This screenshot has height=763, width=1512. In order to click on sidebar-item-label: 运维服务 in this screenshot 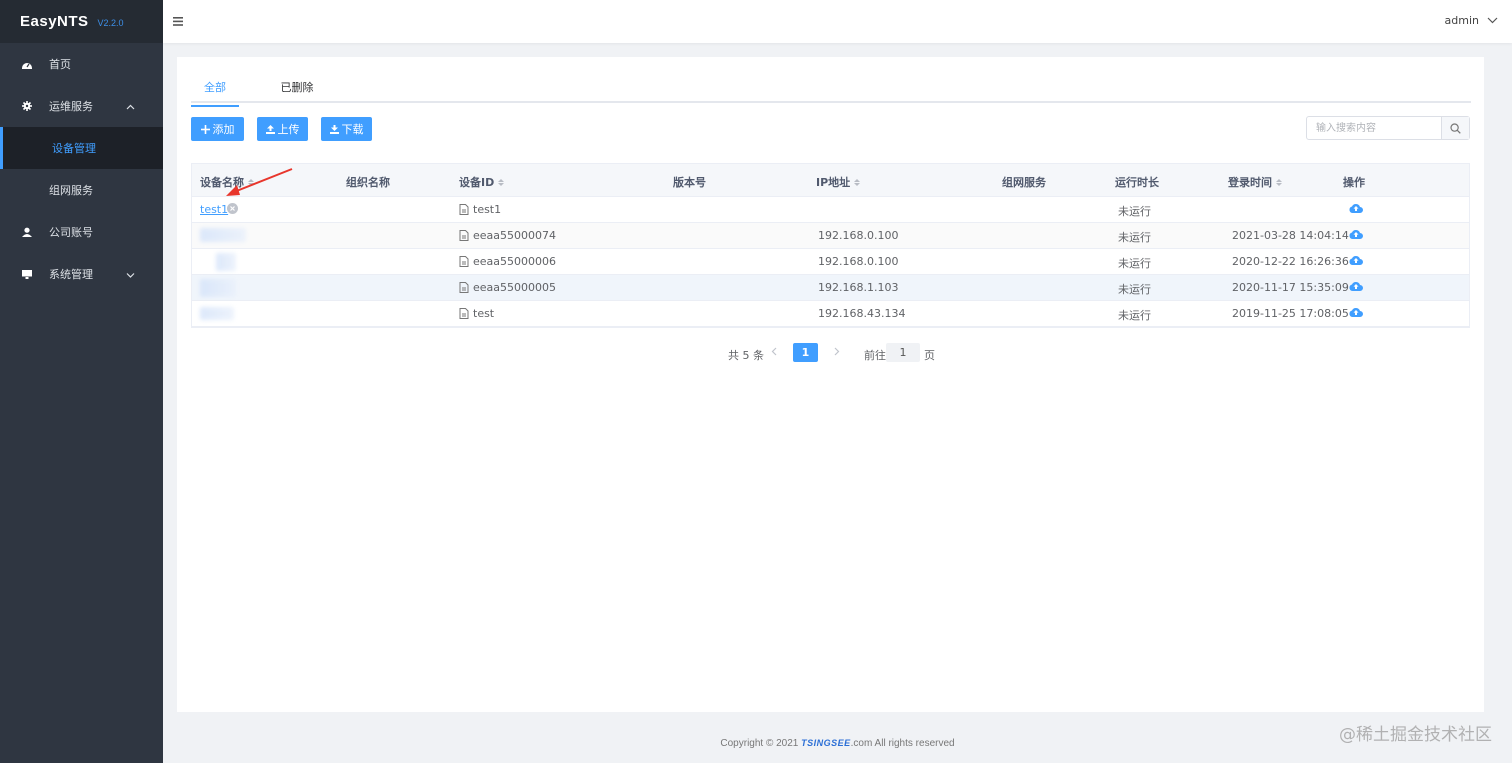, I will do `click(71, 106)`.